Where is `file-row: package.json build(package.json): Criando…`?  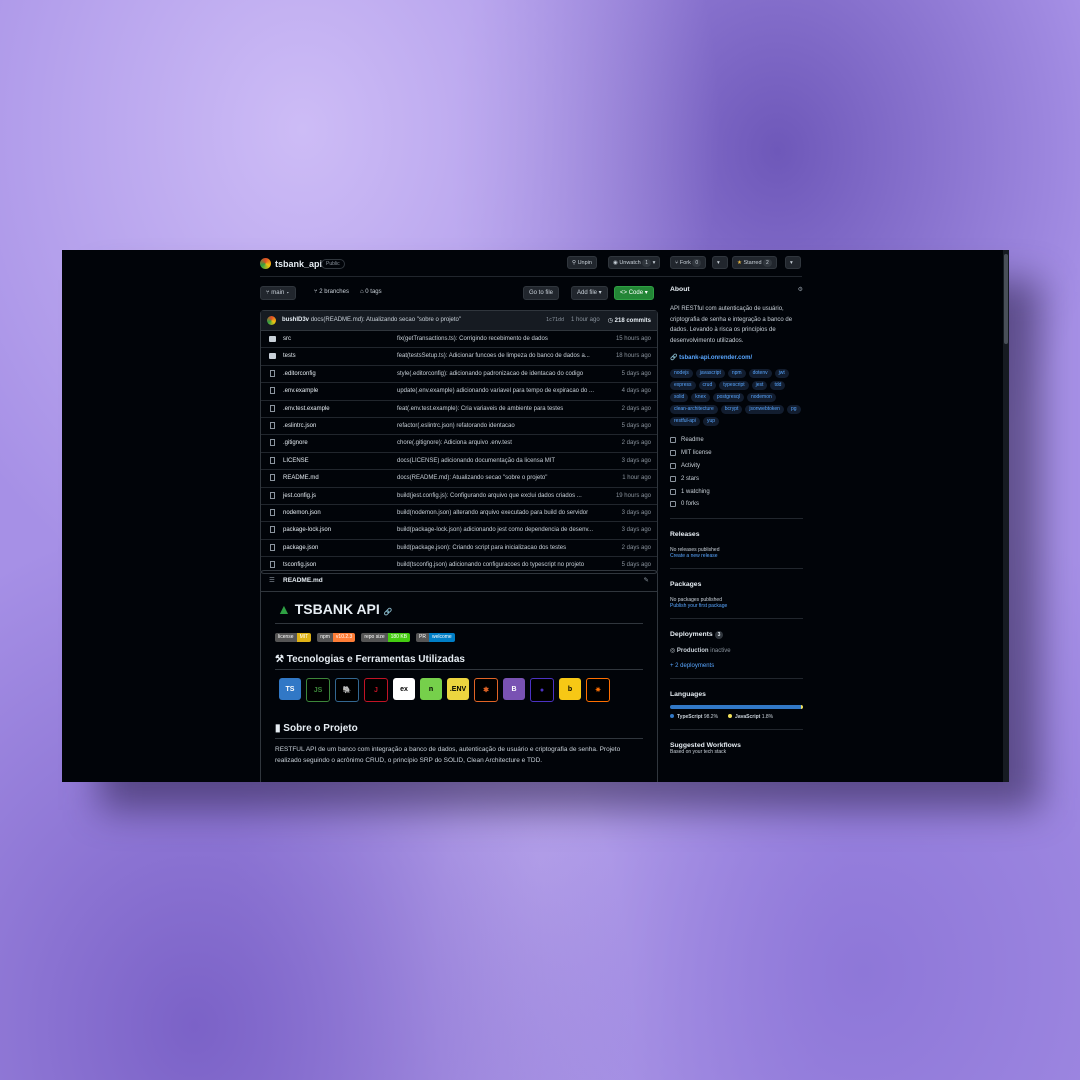
file-row: package.json build(package.json): Criando… is located at coordinates (459, 549).